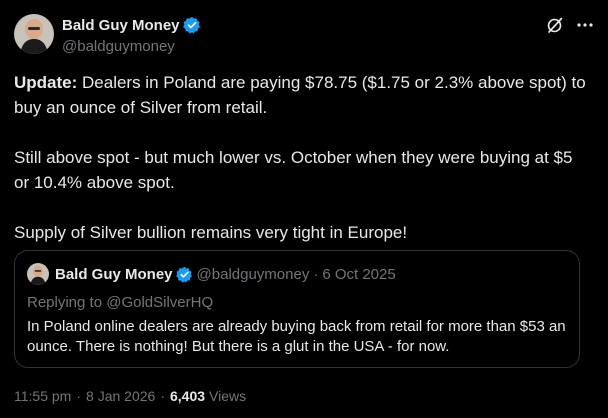 This screenshot has height=418, width=608. What do you see at coordinates (297, 303) in the screenshot?
I see `replying-to: Replying to @GoldSilverHQ` at bounding box center [297, 303].